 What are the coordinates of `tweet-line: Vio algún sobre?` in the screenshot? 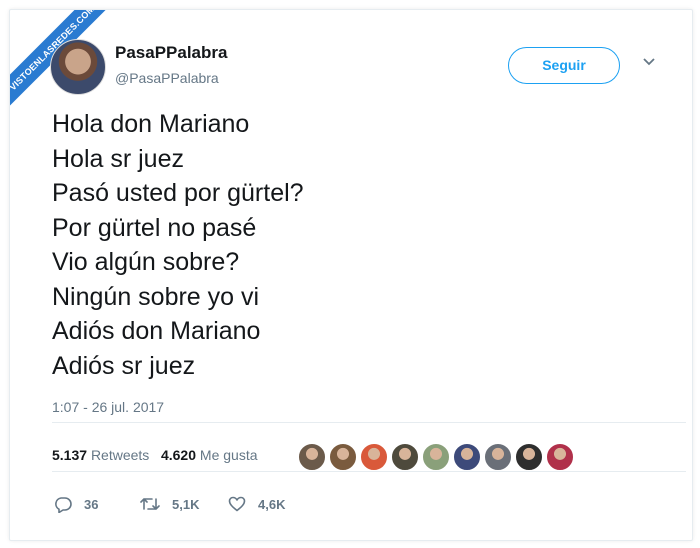 It's located at (146, 262).